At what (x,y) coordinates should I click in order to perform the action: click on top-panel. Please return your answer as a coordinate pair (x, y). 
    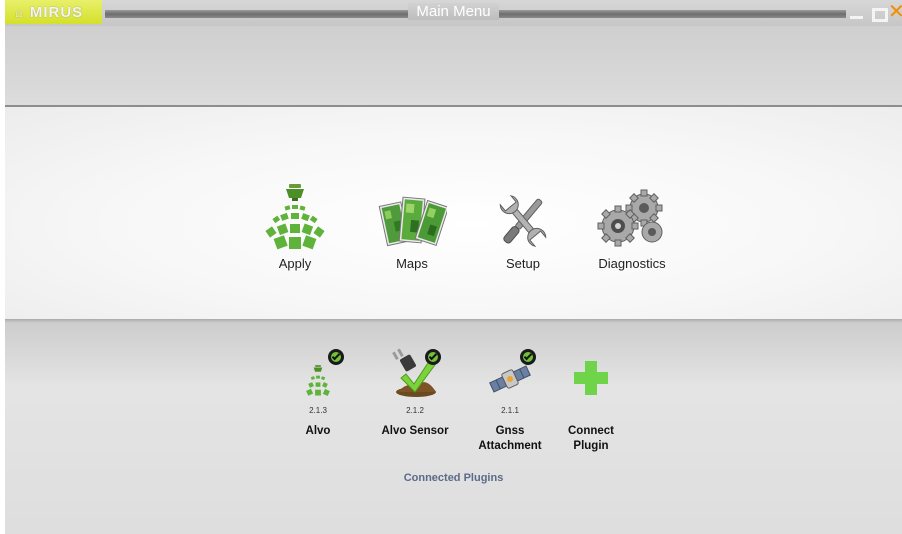
    Looking at the image, I should click on (453, 66).